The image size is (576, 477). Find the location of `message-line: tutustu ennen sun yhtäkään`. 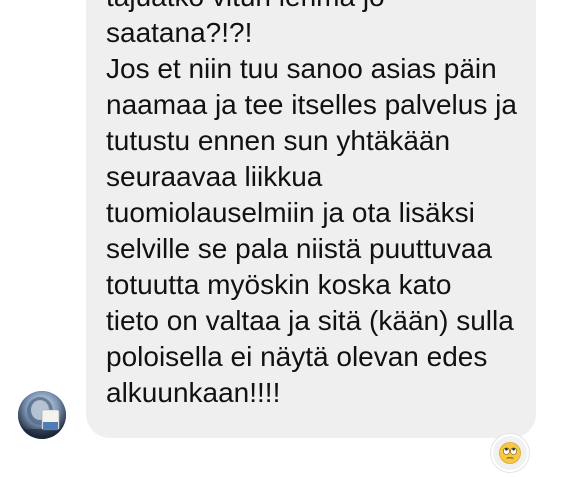

message-line: tutustu ennen sun yhtäkään is located at coordinates (278, 140).